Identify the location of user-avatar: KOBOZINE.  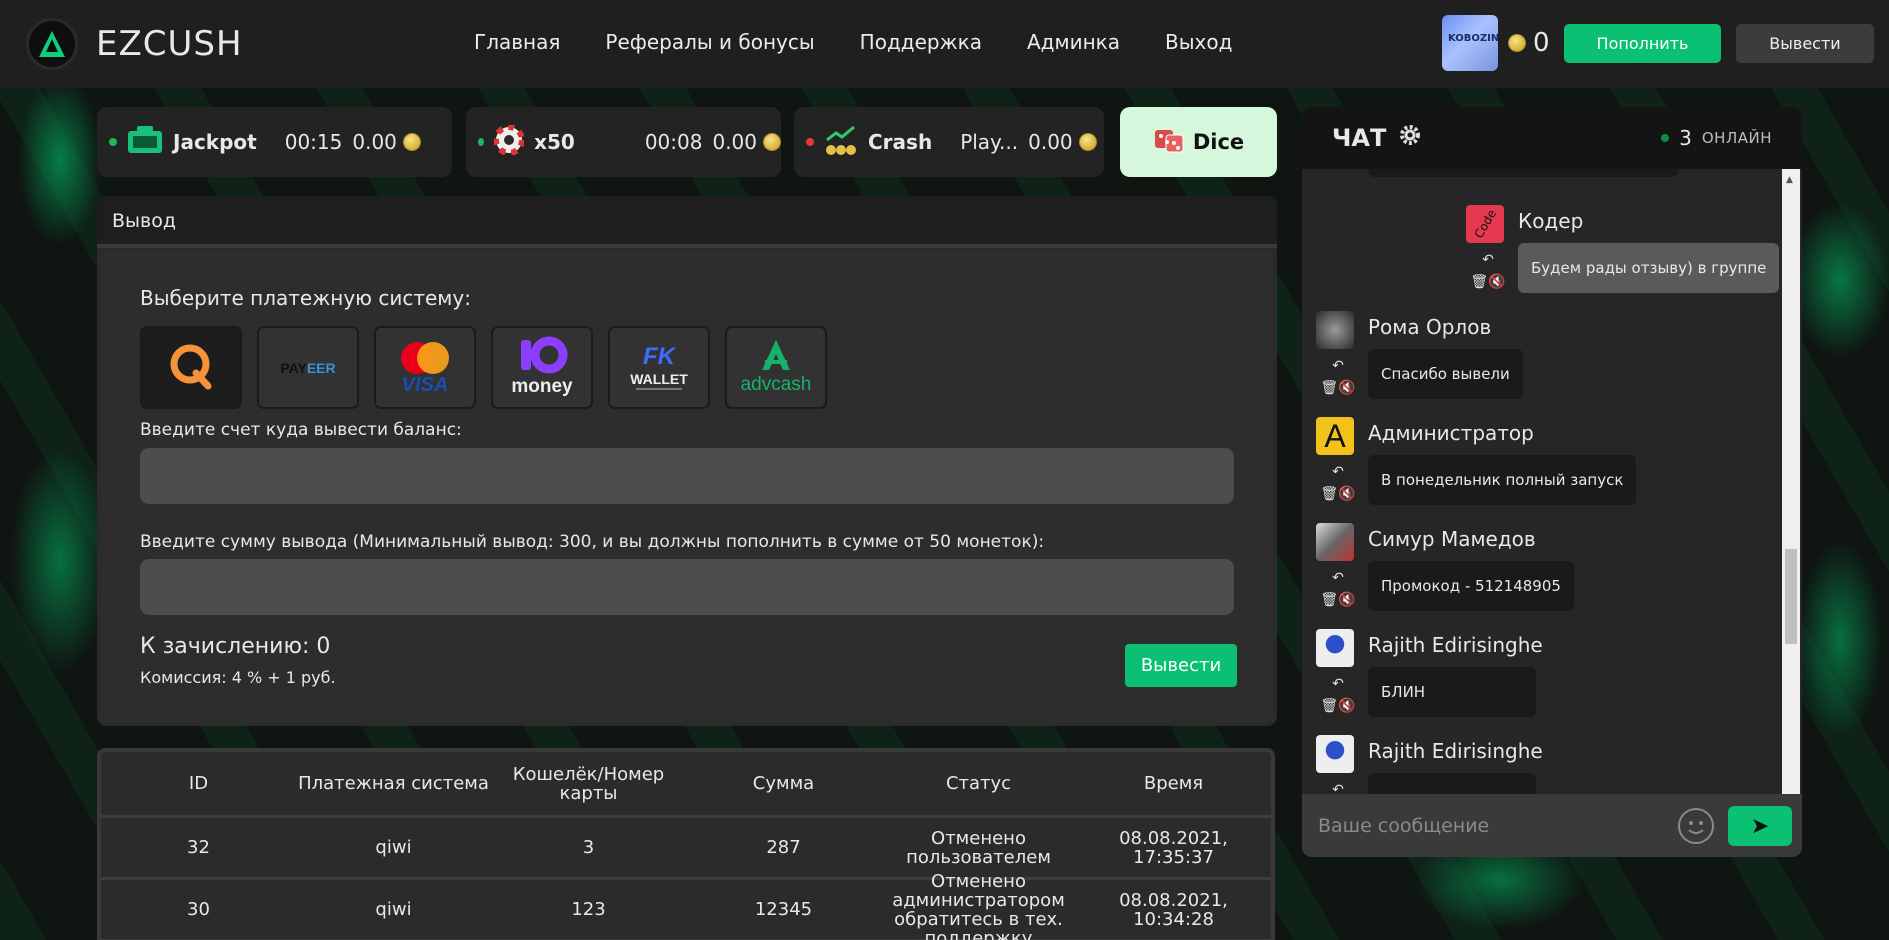
(1470, 43).